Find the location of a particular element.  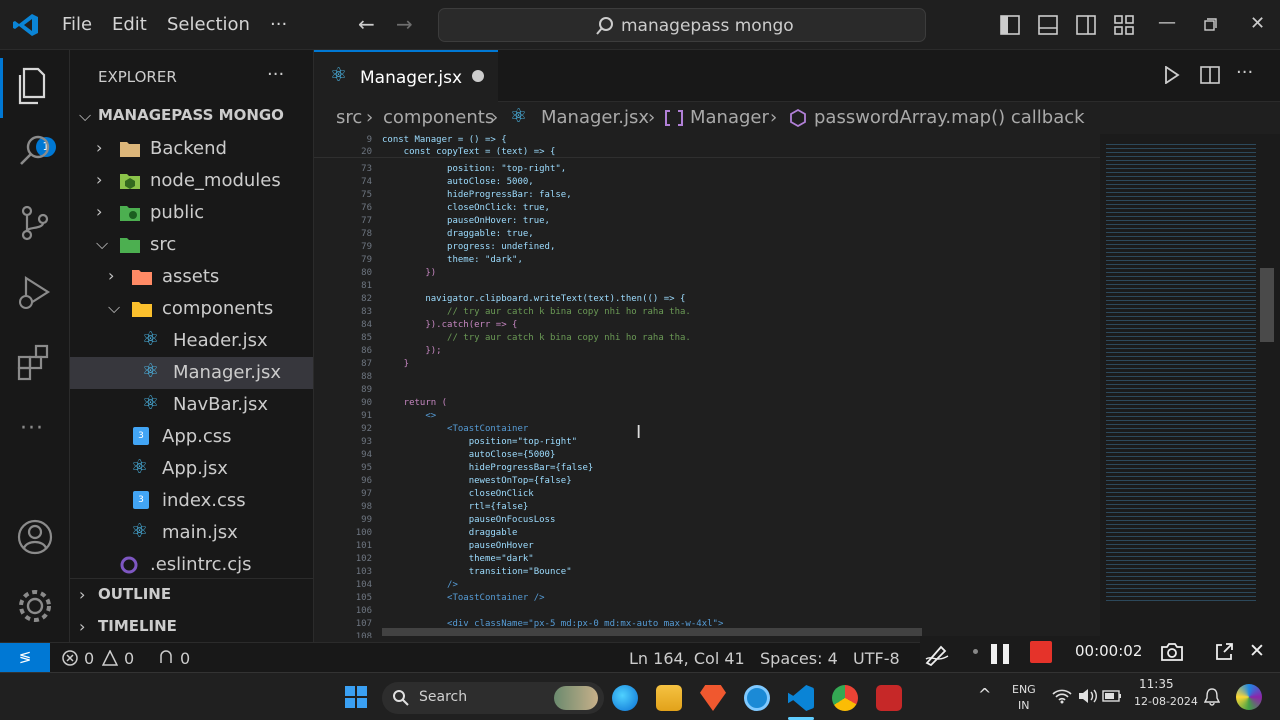

camera-icon is located at coordinates (1172, 652).